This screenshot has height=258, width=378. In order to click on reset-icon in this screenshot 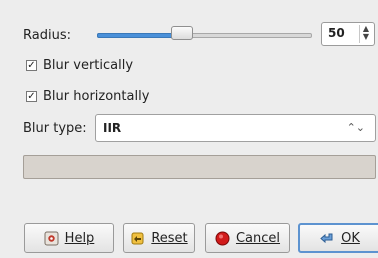, I will do `click(137, 238)`.